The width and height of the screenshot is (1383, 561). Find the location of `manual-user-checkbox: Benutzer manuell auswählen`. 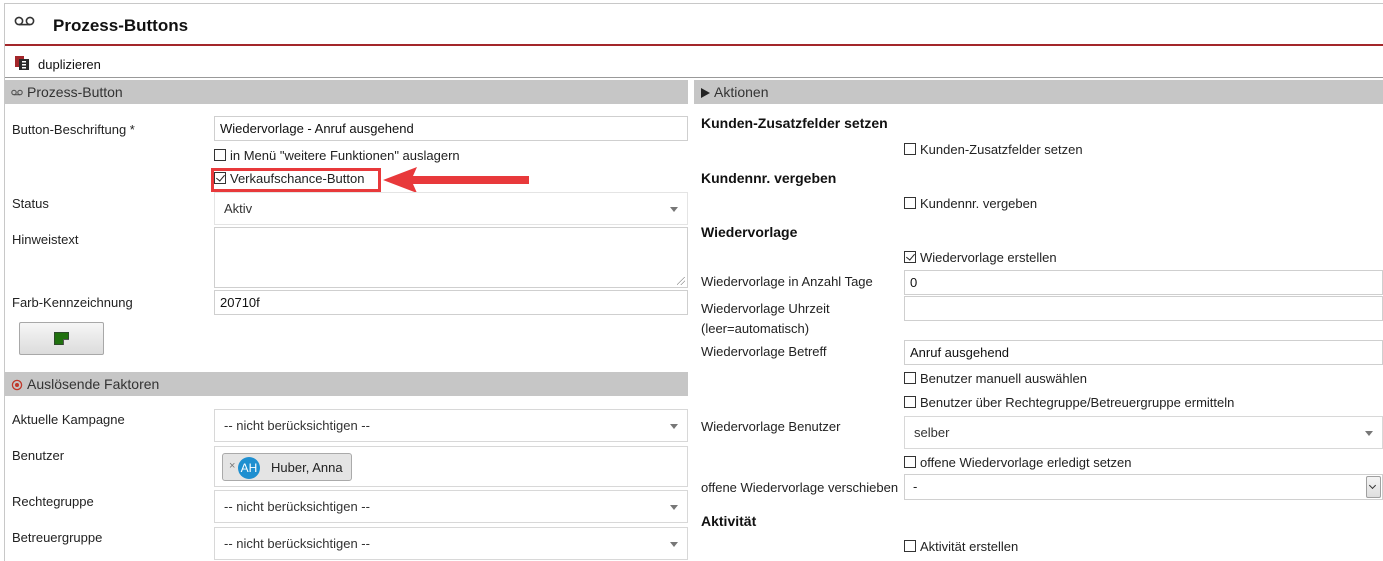

manual-user-checkbox: Benutzer manuell auswählen is located at coordinates (995, 379).